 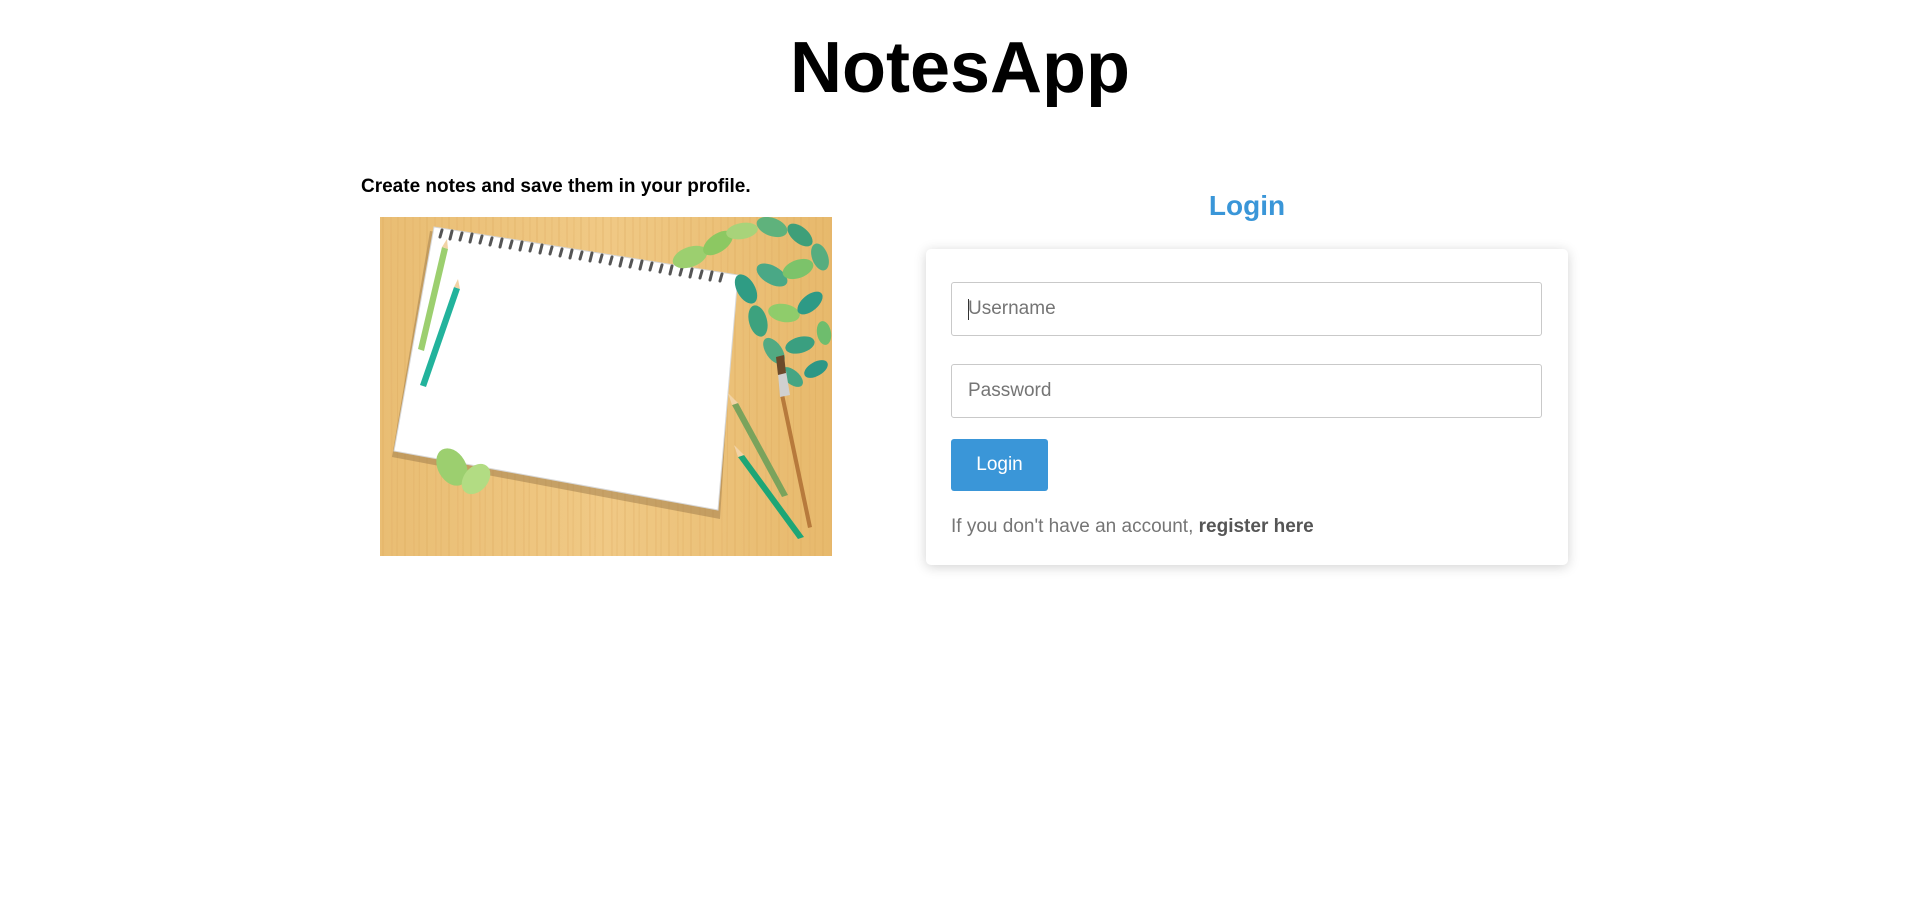 What do you see at coordinates (1247, 205) in the screenshot?
I see `login-heading: Login` at bounding box center [1247, 205].